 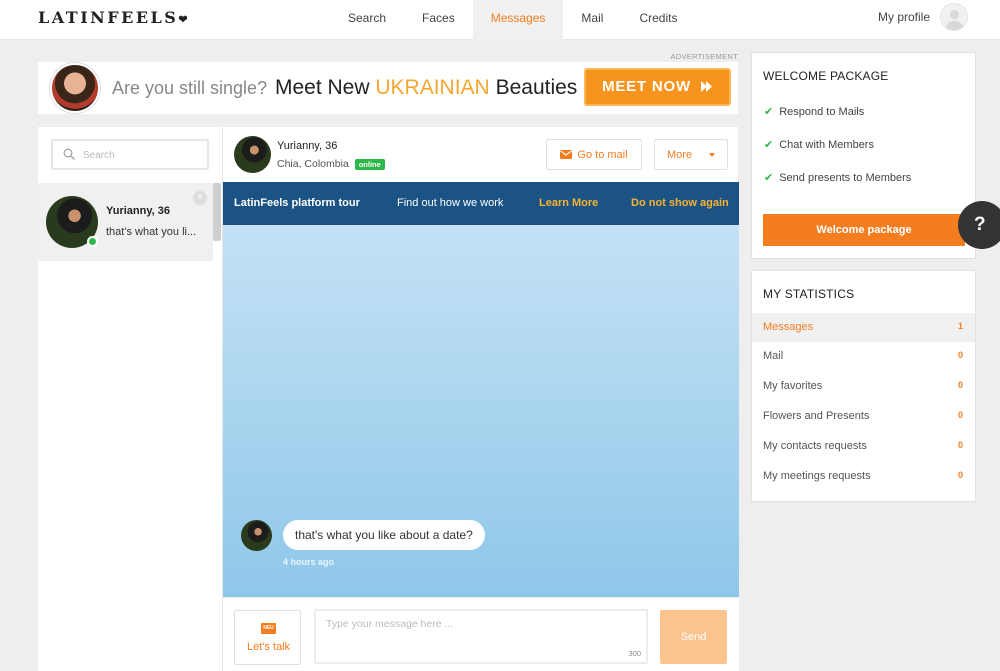 I want to click on conversation-item: Yurianny, 36 that's what you li... ×, so click(x=125, y=222).